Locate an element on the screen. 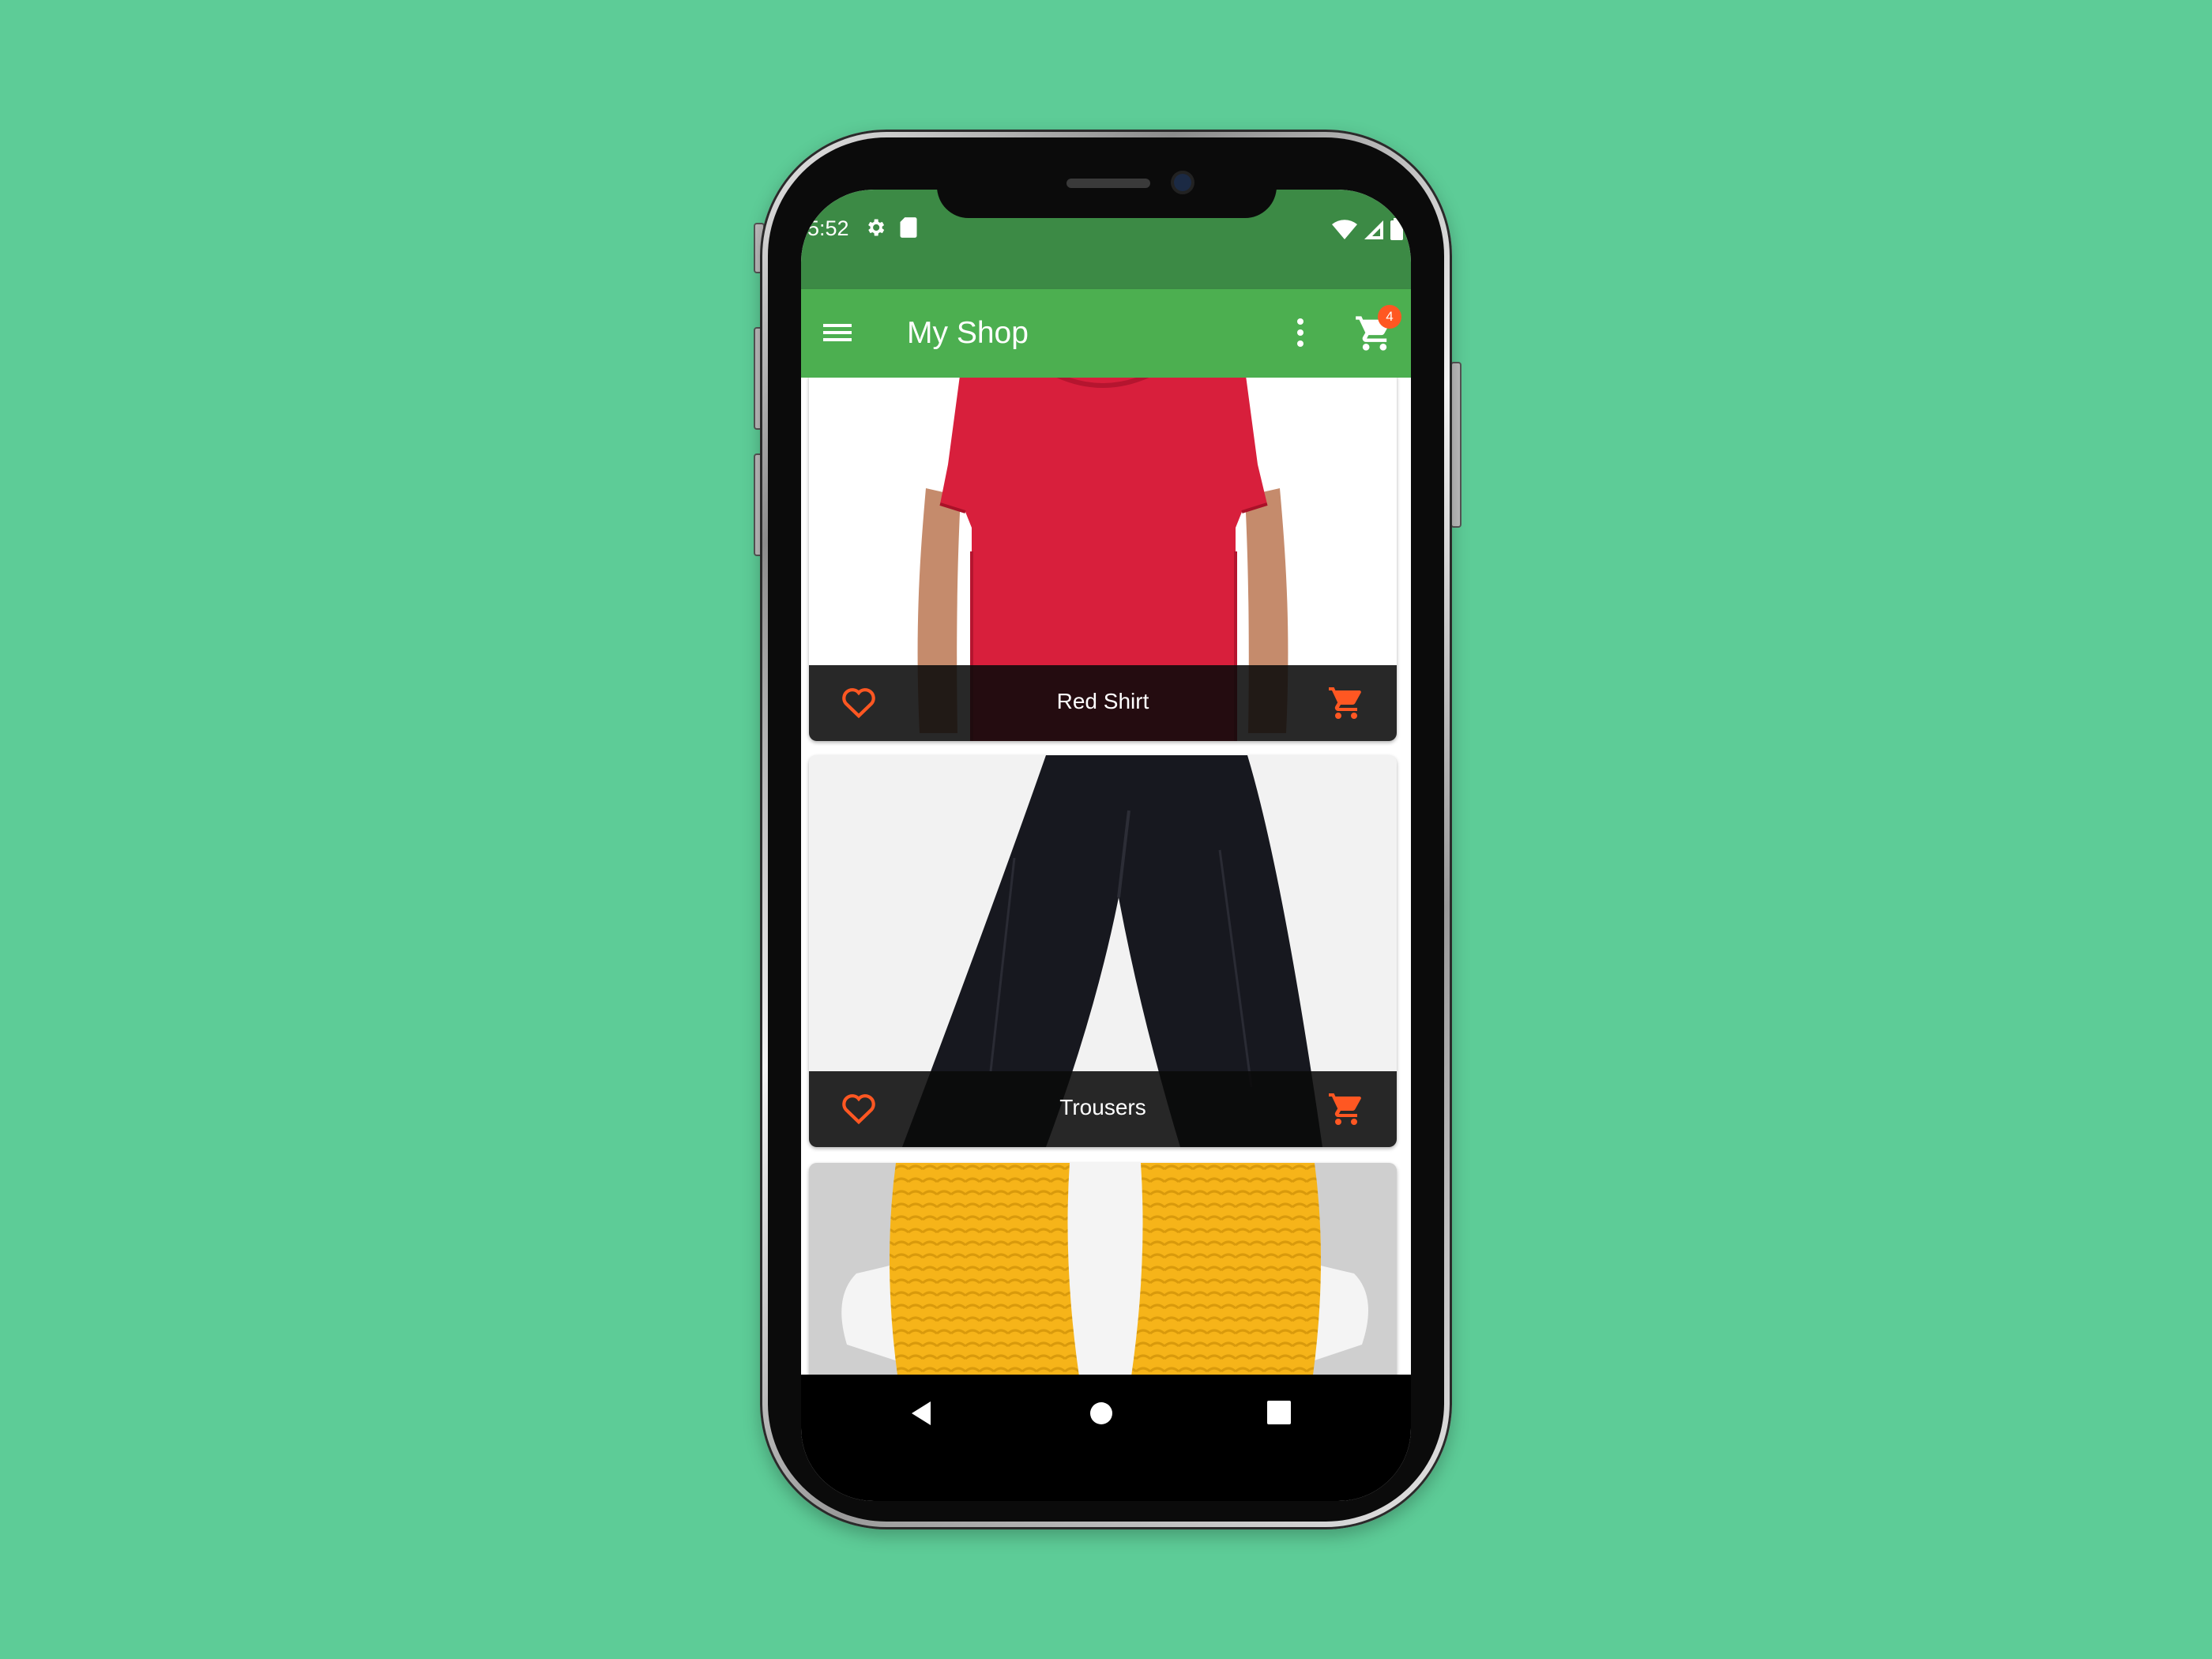 This screenshot has height=1659, width=2212. more-vert-icon is located at coordinates (1300, 333).